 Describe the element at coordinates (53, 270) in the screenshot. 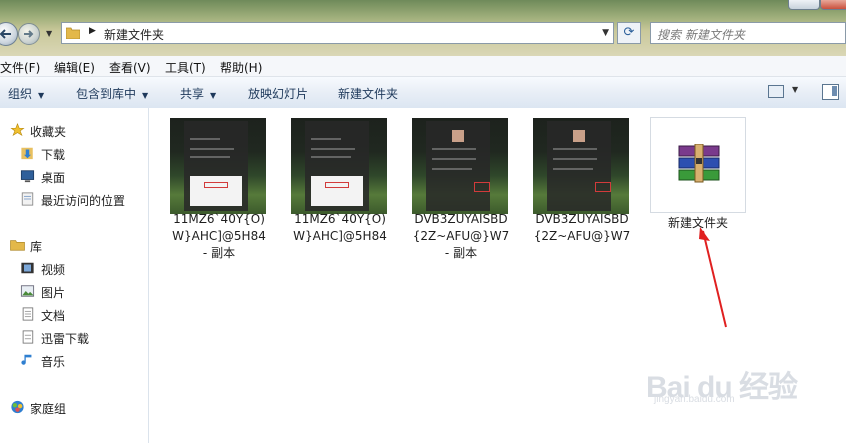

I see `nav-videos-label: 视频` at that location.